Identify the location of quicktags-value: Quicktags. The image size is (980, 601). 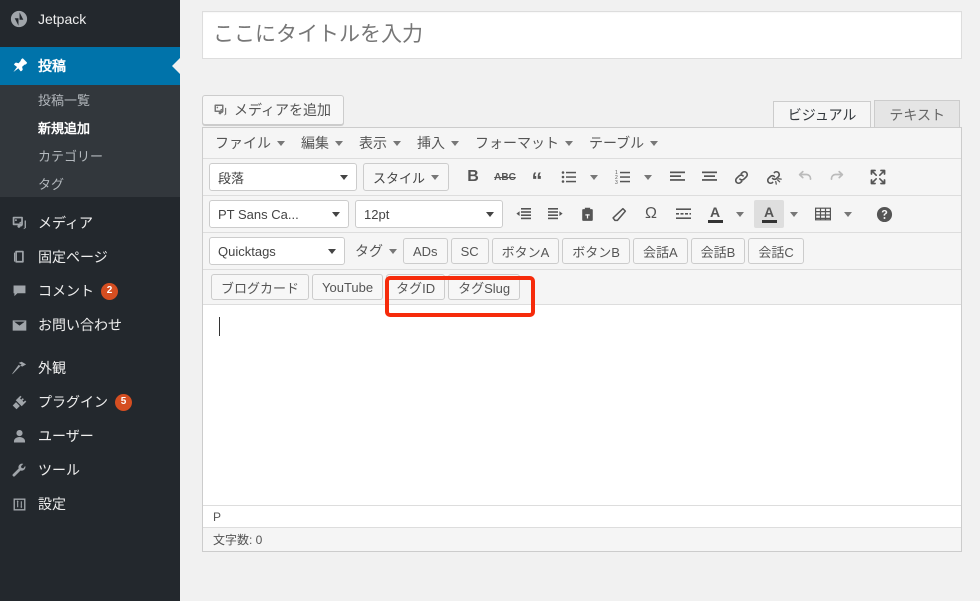
(247, 251).